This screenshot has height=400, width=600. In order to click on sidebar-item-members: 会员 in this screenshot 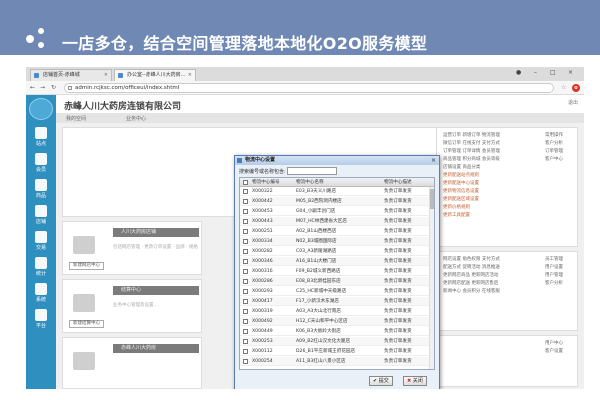, I will do `click(41, 164)`.